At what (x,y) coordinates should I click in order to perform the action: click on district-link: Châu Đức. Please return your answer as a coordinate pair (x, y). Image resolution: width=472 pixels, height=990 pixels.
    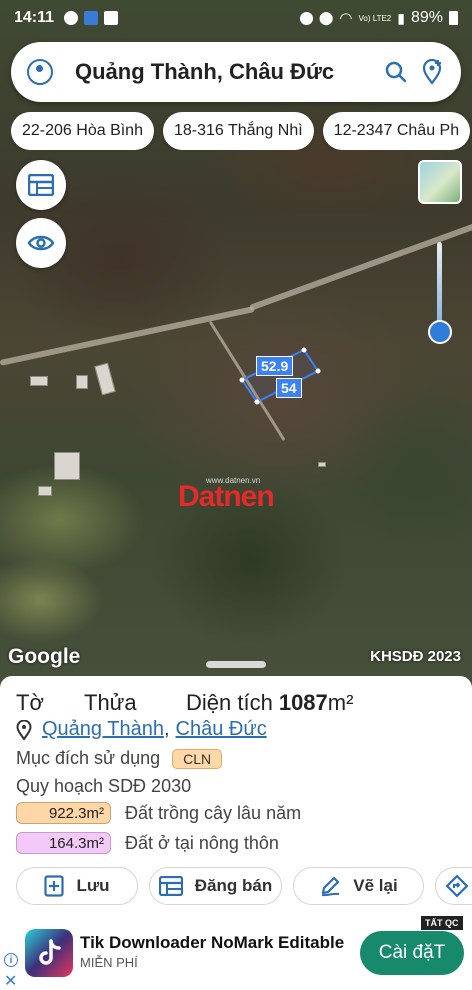
    Looking at the image, I should click on (221, 729).